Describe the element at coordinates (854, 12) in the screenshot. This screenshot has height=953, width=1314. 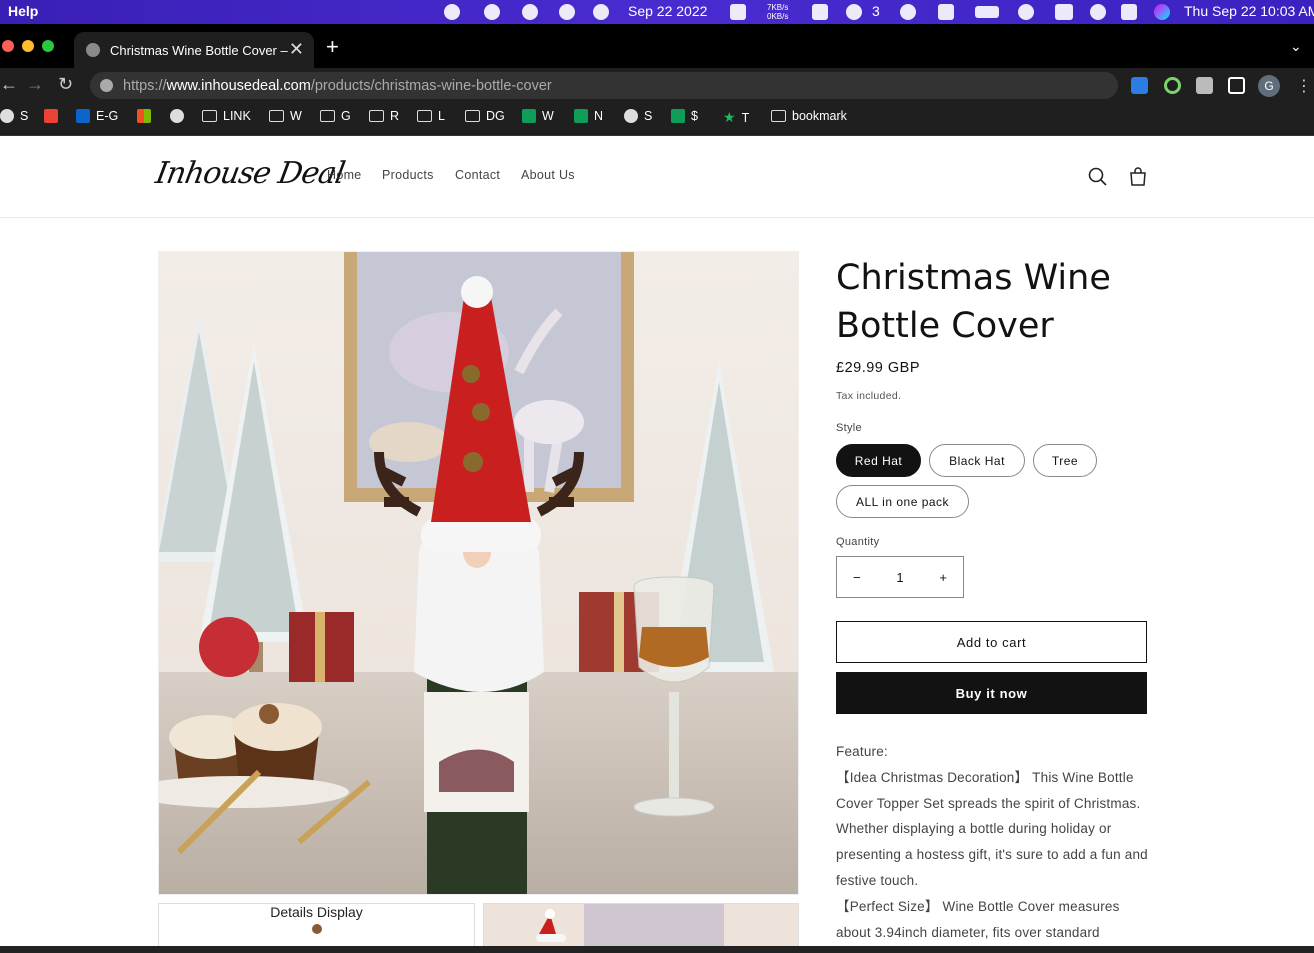
I see `wechat-icon` at that location.